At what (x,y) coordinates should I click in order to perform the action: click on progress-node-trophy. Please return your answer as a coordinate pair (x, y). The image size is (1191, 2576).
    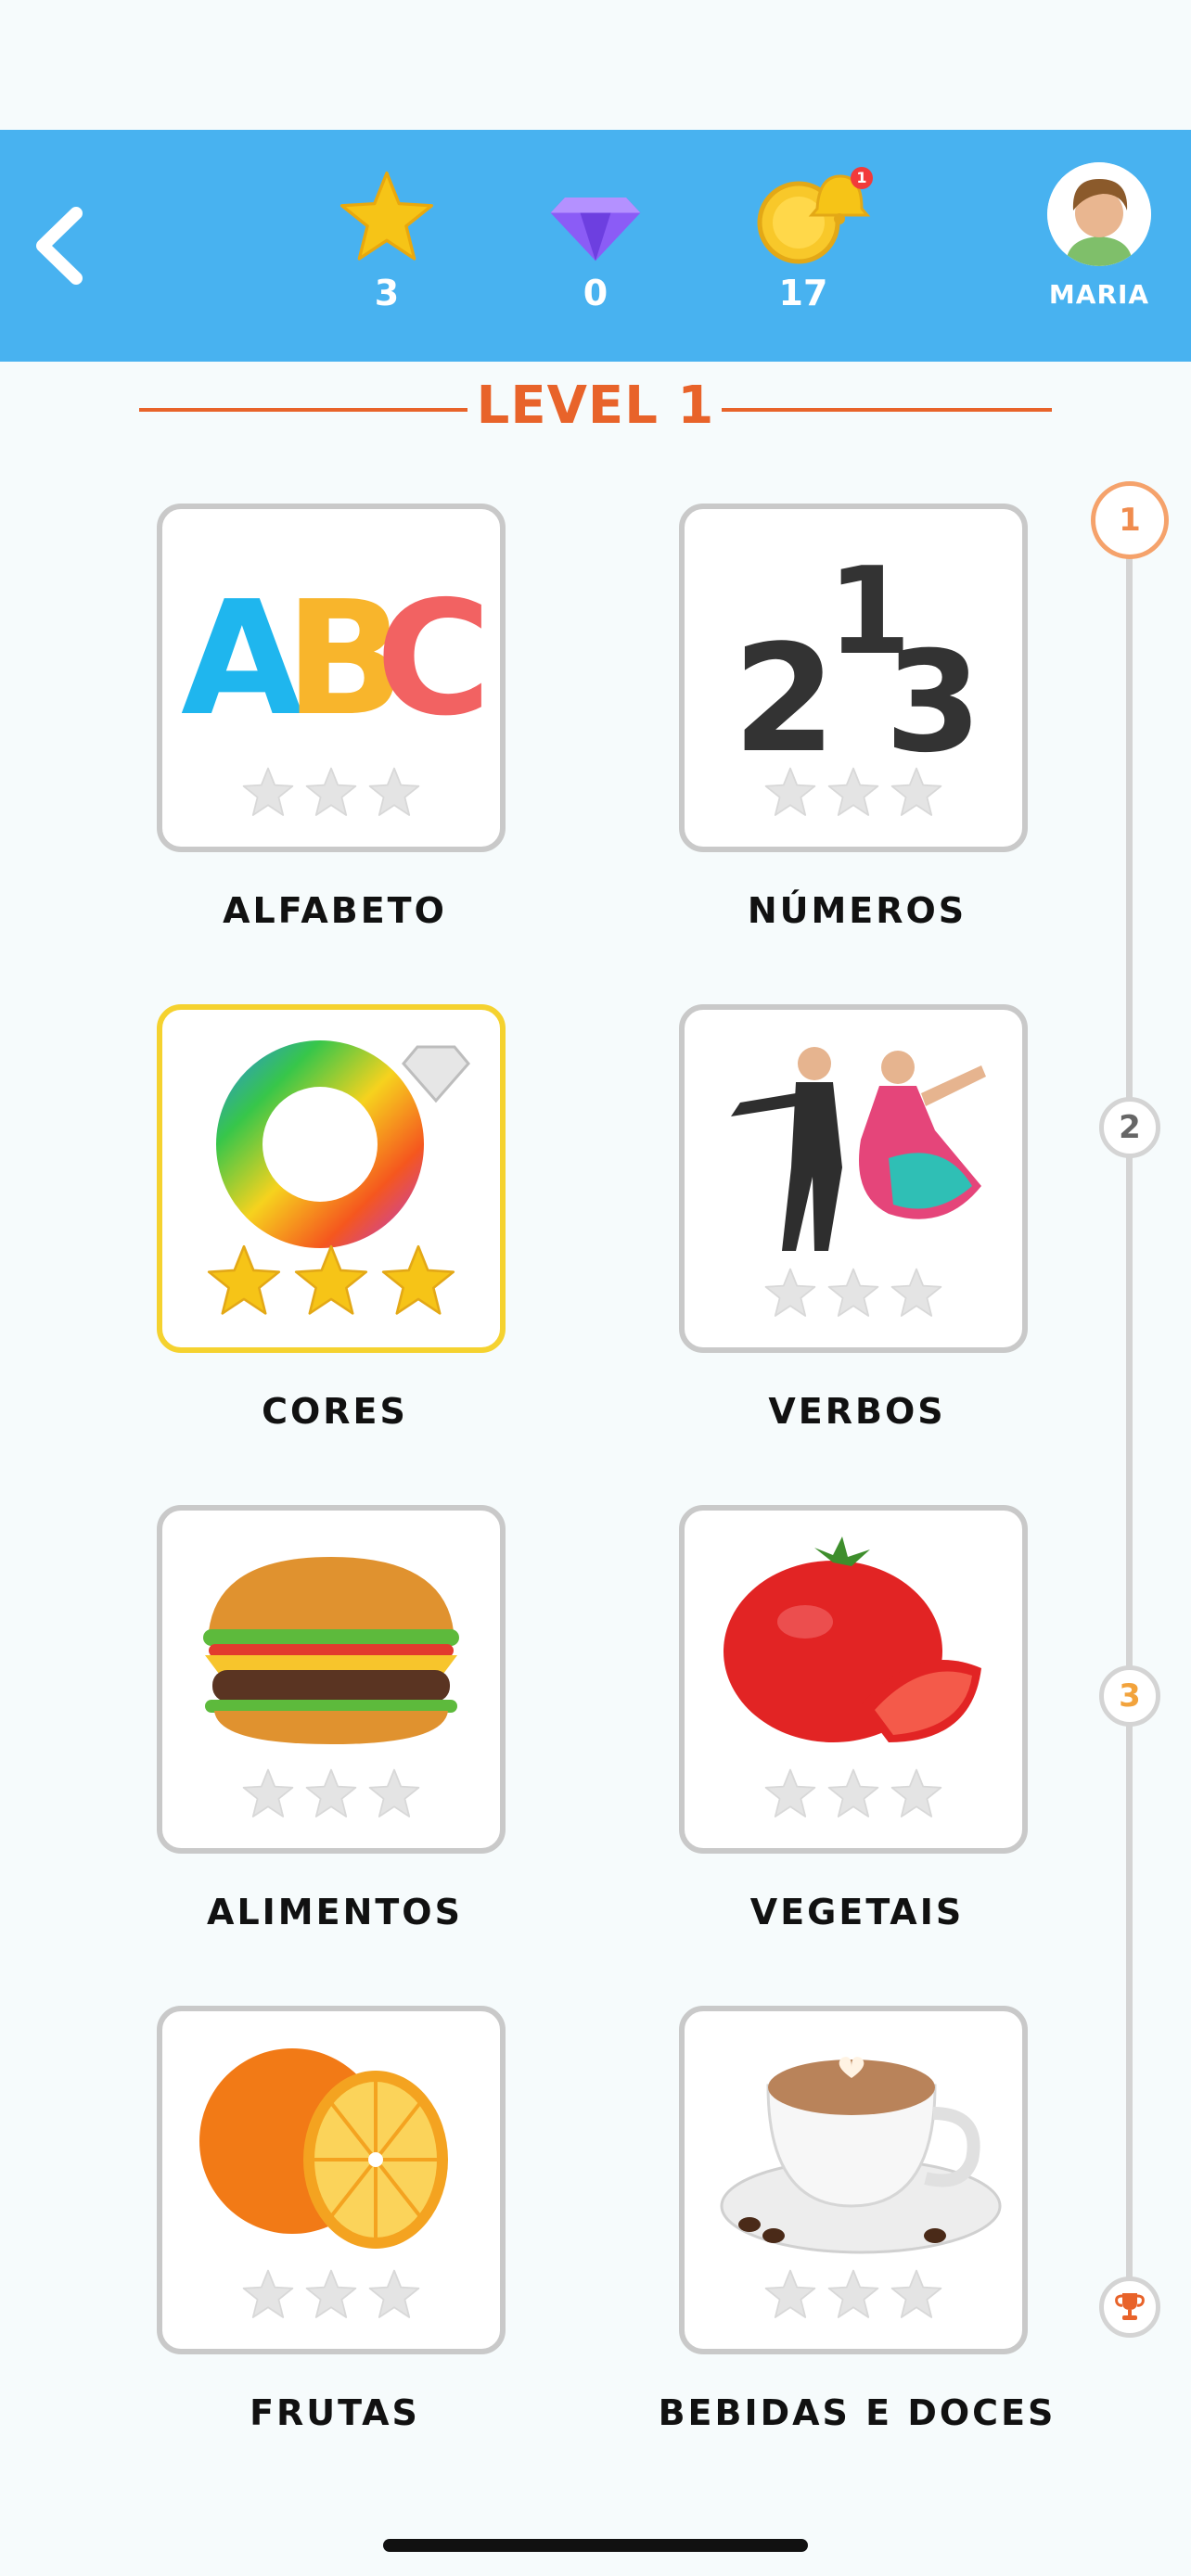
    Looking at the image, I should click on (1129, 2307).